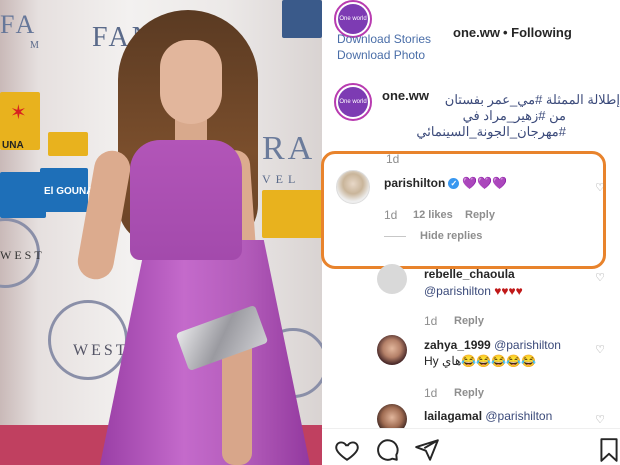 The width and height of the screenshot is (620, 465). I want to click on download-photo-link: Download Photo, so click(381, 55).